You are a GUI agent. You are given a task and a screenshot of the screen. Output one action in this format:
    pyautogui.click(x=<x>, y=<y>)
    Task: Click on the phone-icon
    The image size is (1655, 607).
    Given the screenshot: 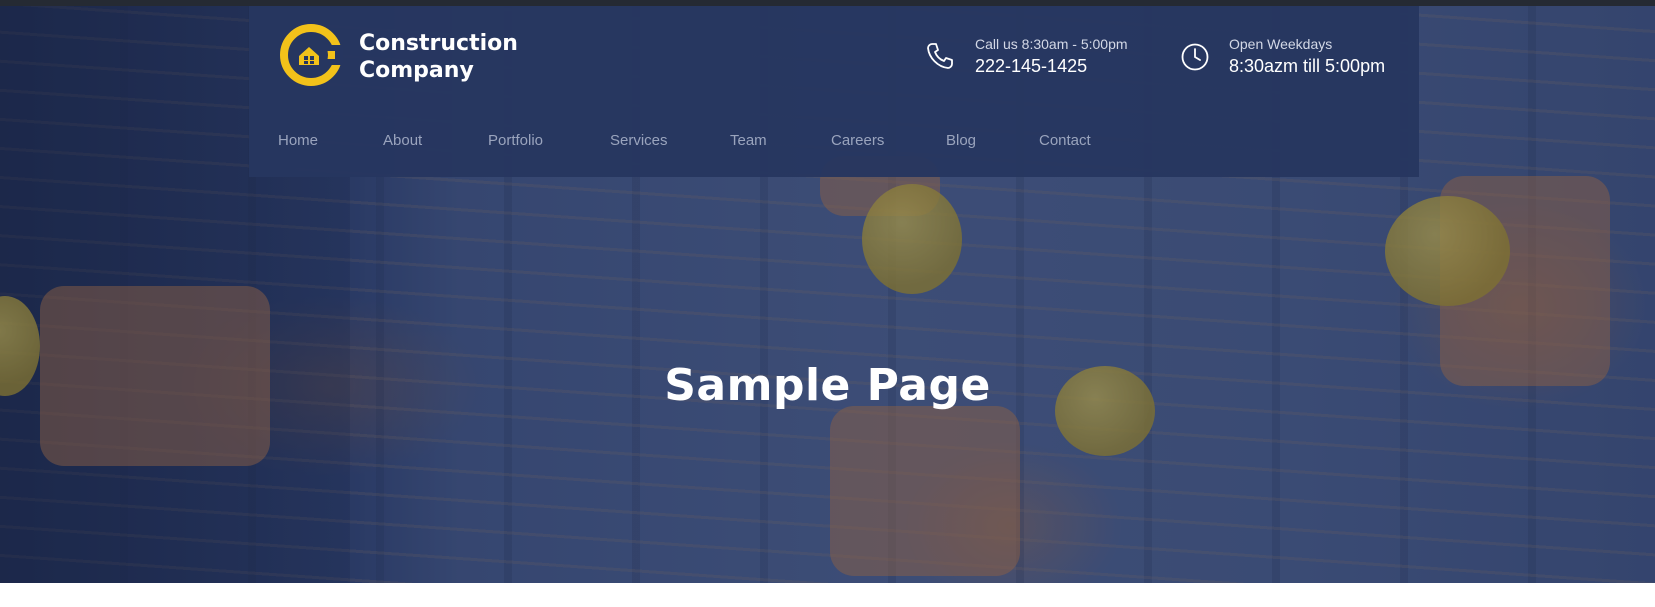 What is the action you would take?
    pyautogui.click(x=940, y=56)
    